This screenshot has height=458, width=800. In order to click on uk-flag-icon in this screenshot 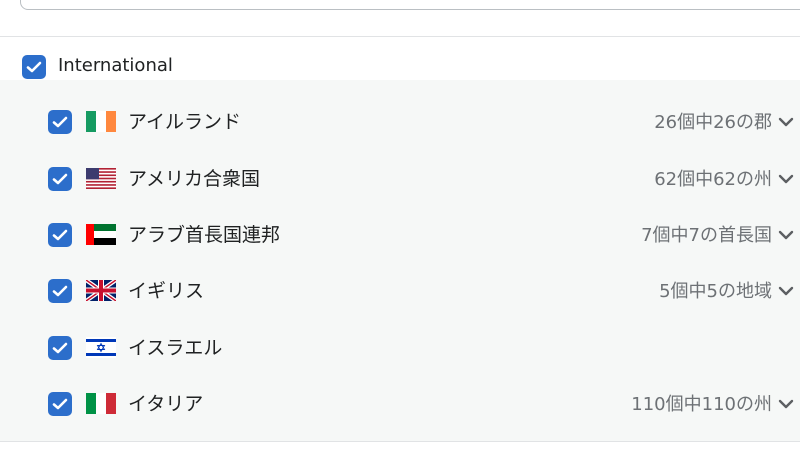, I will do `click(101, 290)`.